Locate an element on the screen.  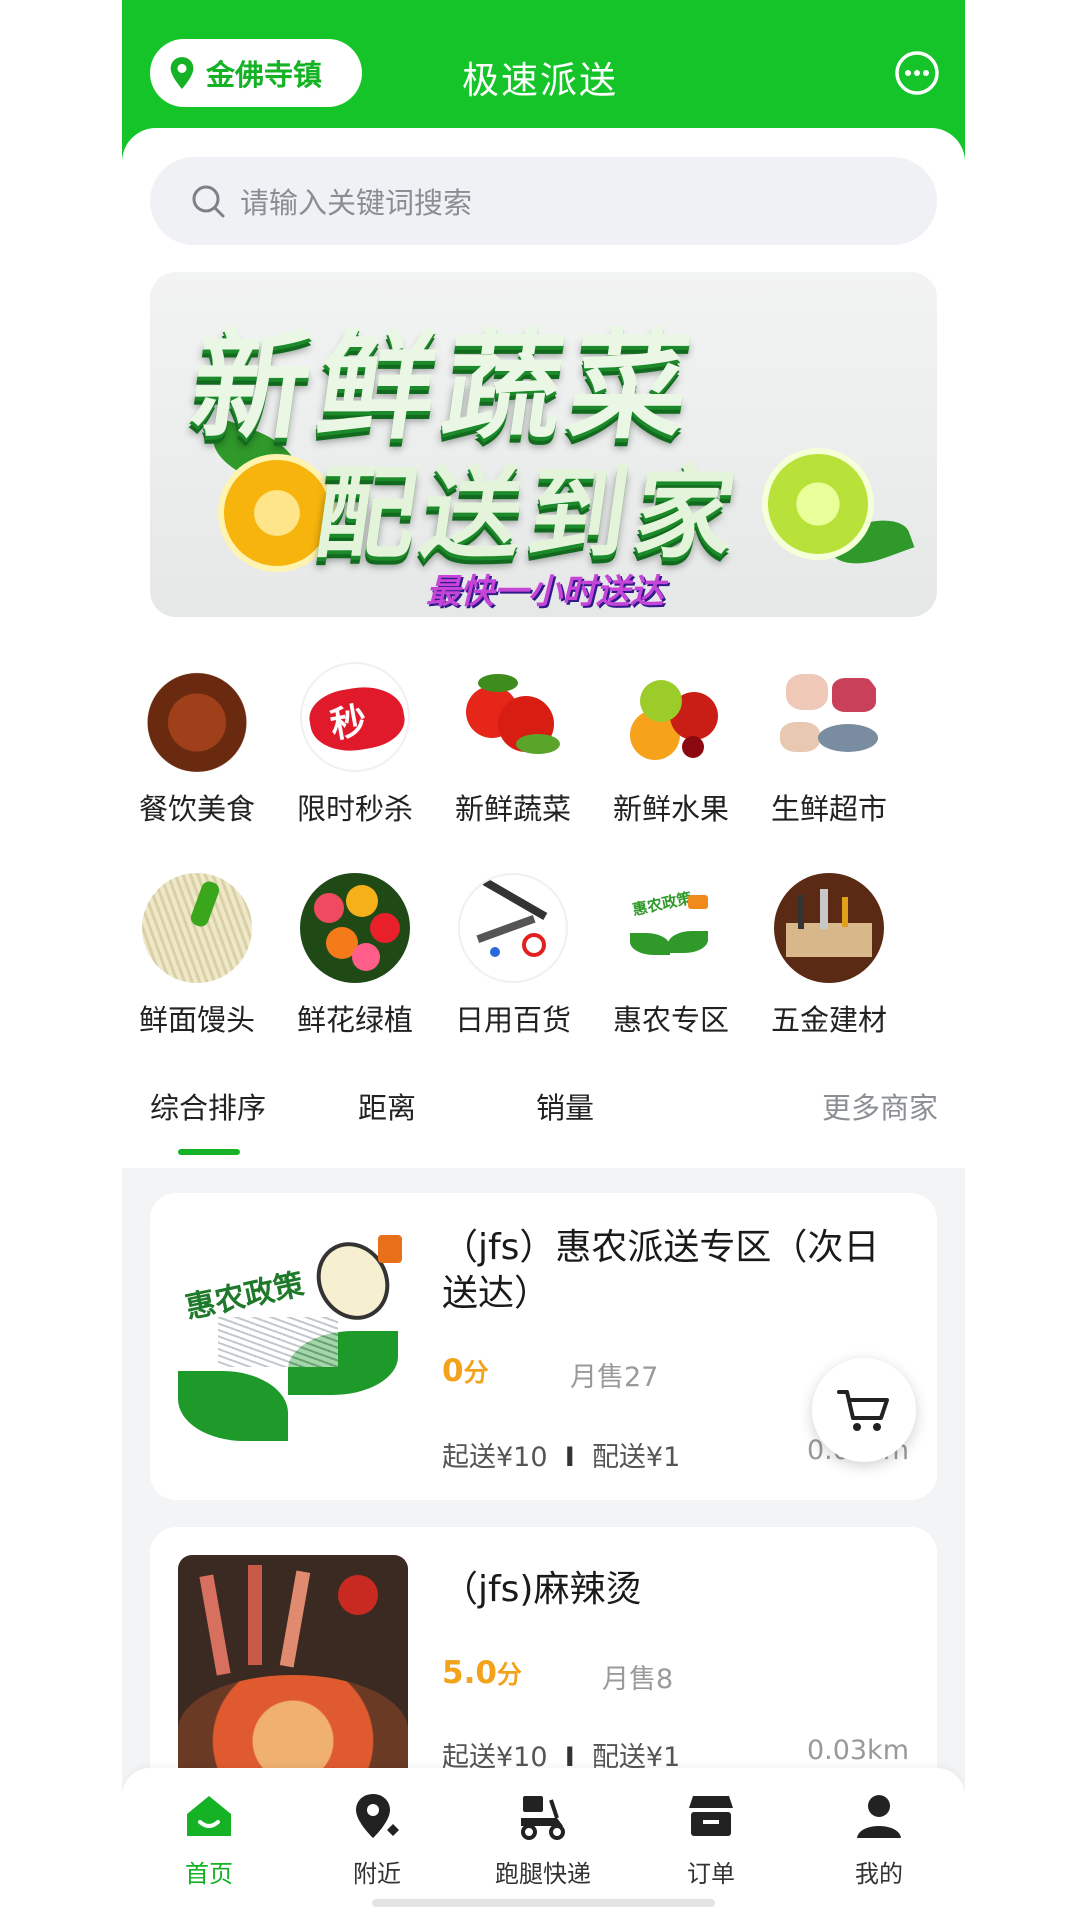
category-food: 餐饮美食 is located at coordinates (197, 745).